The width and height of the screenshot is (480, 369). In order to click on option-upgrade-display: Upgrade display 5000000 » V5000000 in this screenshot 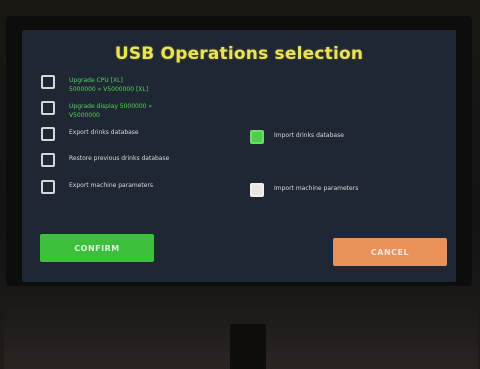, I will do `click(96, 110)`.